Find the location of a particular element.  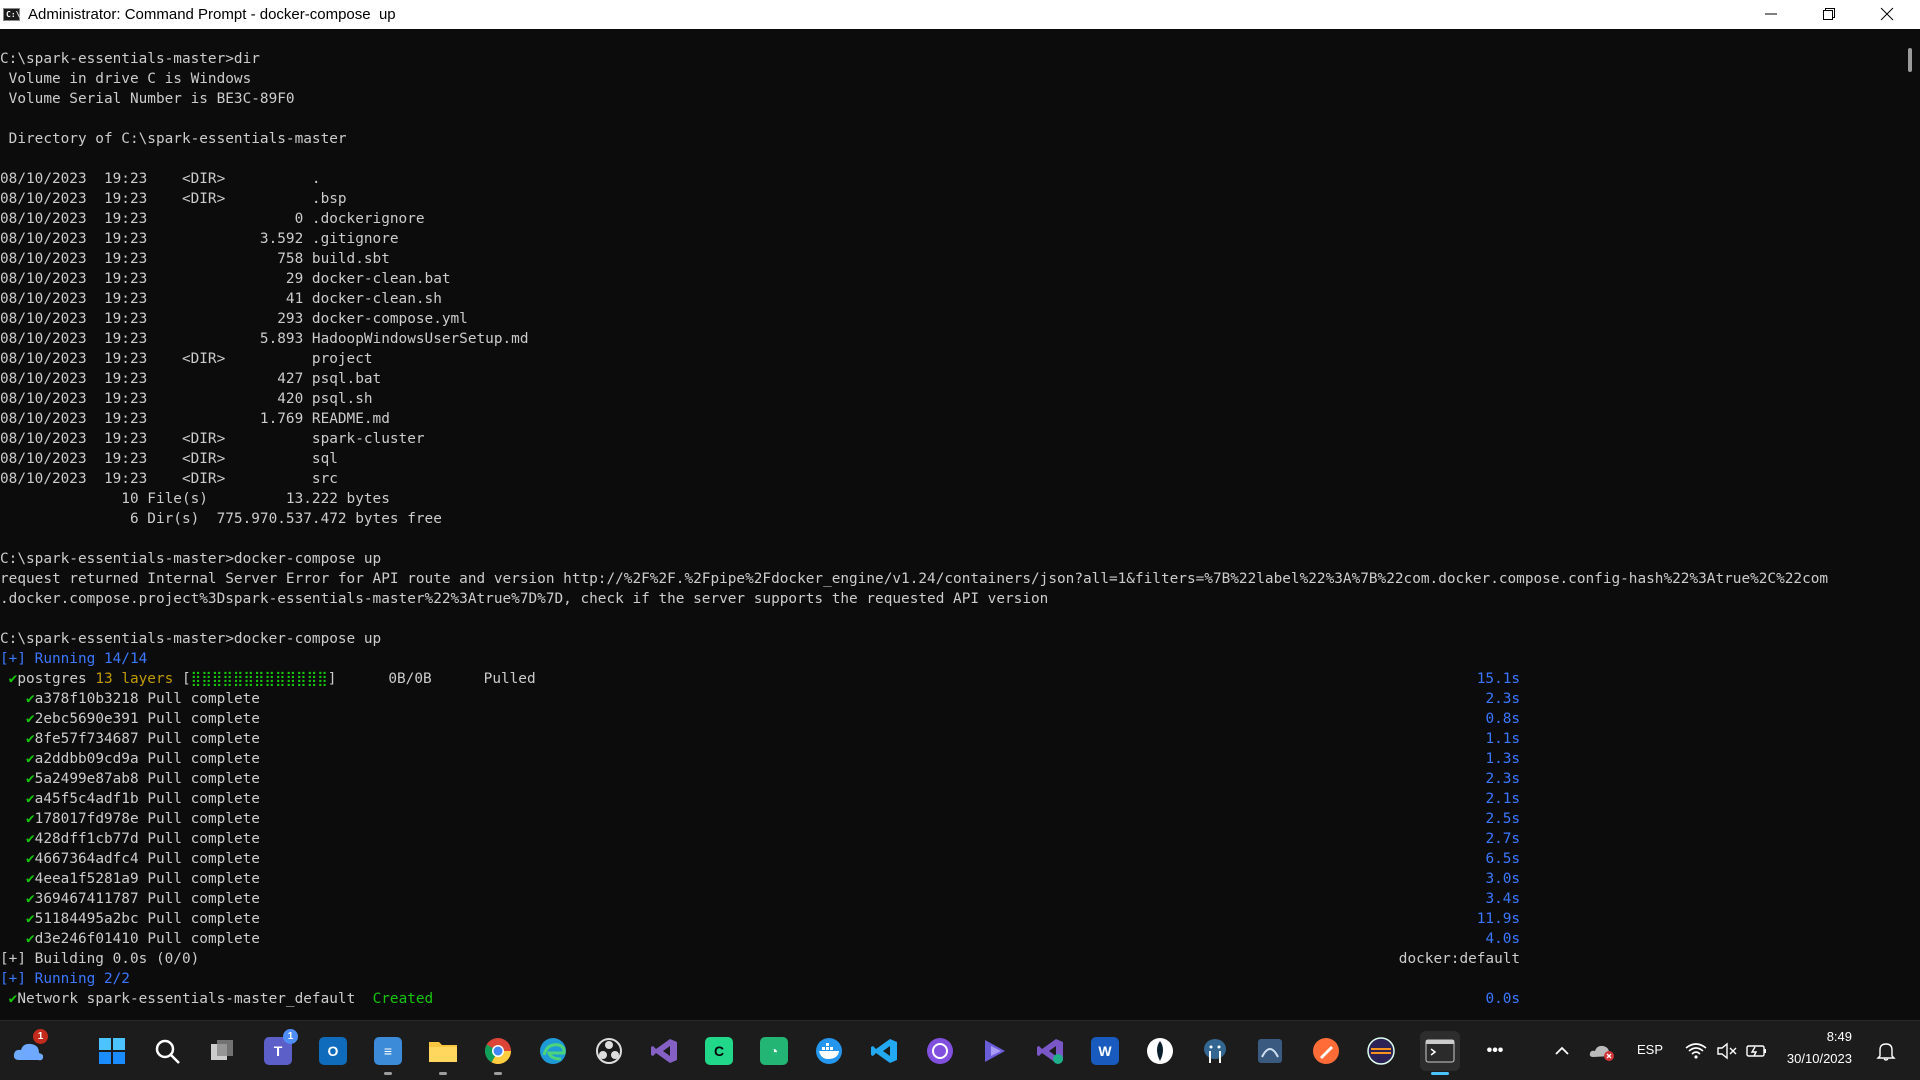

layer-row: ✔a2ddbb09cd9a Pull complete 1.3s is located at coordinates (914, 759).